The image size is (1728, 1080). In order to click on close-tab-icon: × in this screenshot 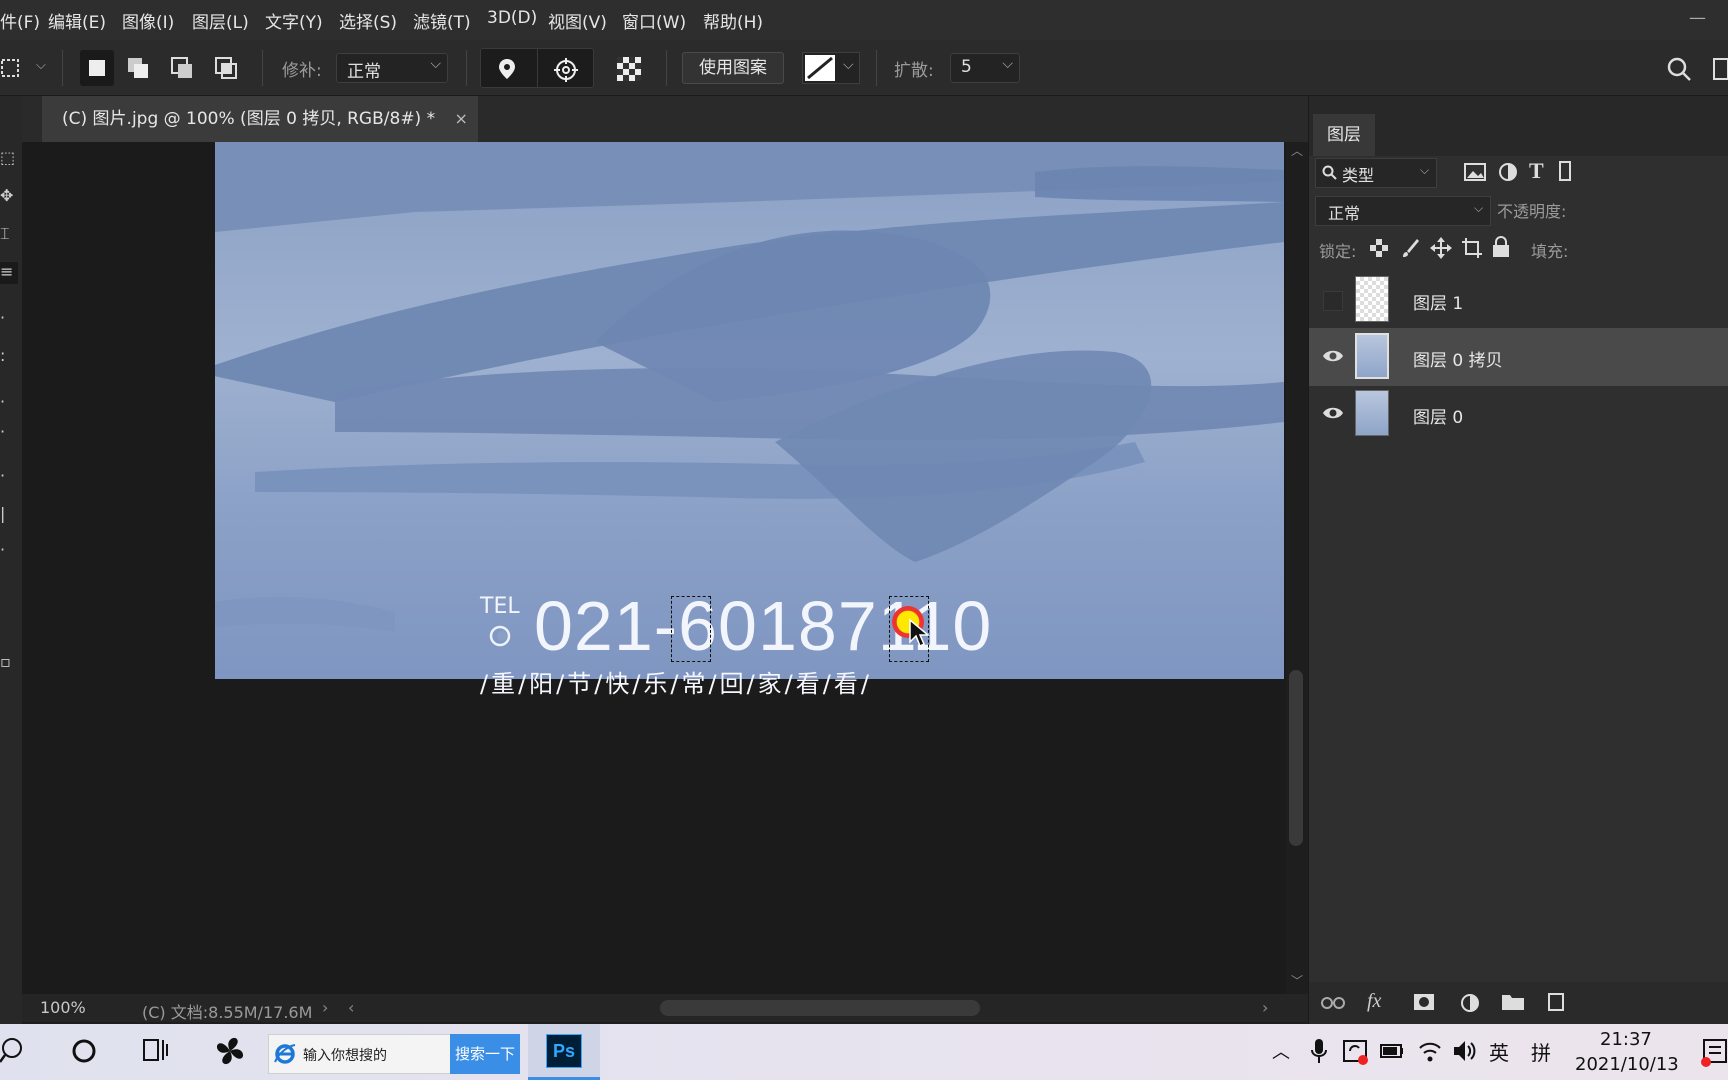, I will do `click(461, 118)`.